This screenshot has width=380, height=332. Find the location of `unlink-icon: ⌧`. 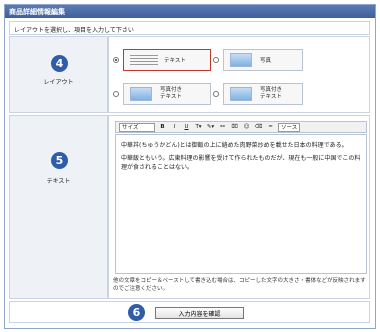

unlink-icon: ⌧ is located at coordinates (234, 127).